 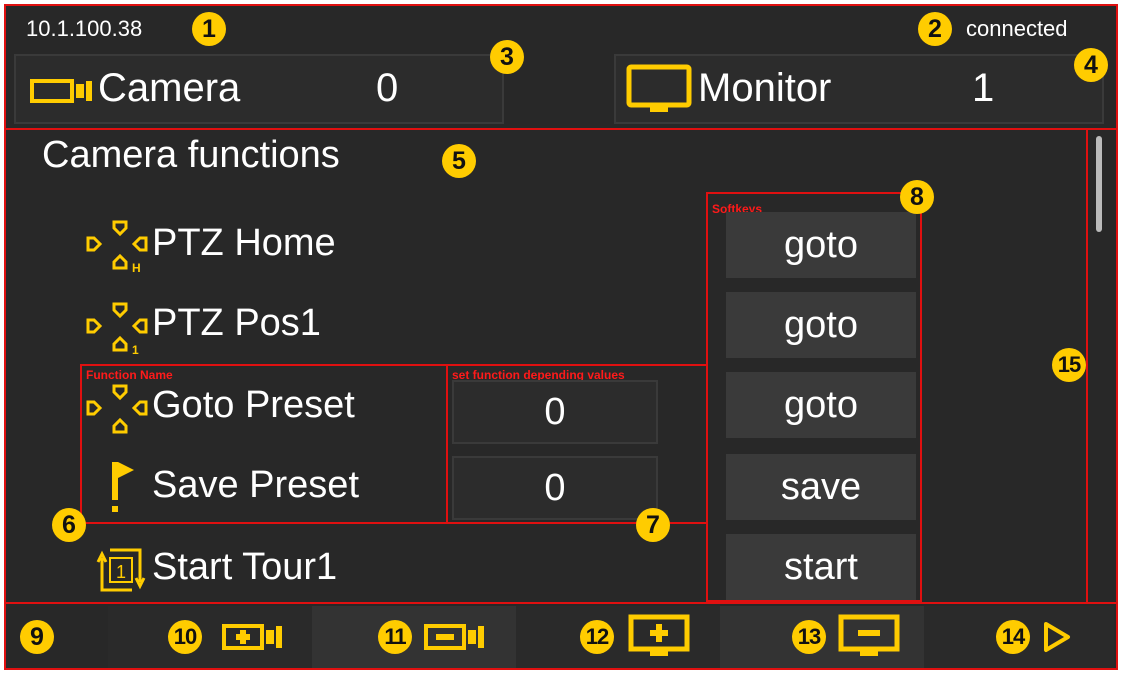 What do you see at coordinates (821, 487) in the screenshot?
I see `softkey-button: save` at bounding box center [821, 487].